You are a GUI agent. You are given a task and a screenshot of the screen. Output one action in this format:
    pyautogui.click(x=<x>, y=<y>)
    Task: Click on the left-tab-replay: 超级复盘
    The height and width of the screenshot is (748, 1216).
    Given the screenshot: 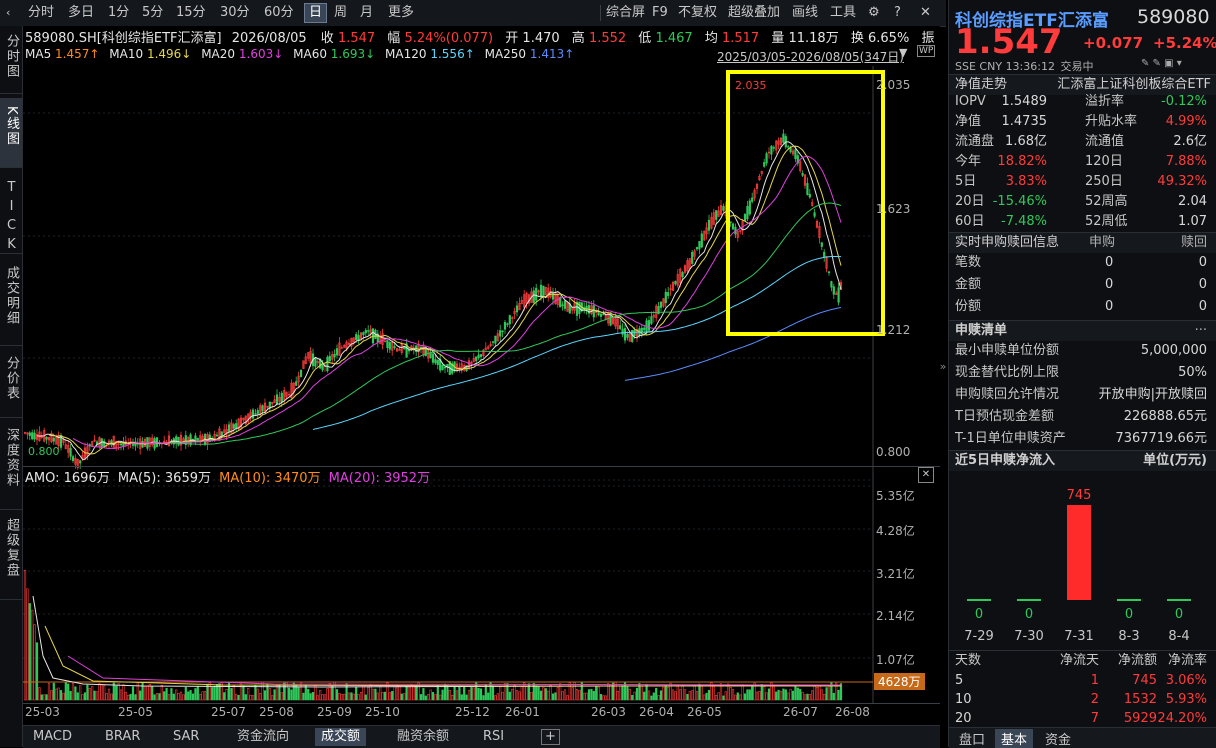 What is the action you would take?
    pyautogui.click(x=11, y=557)
    